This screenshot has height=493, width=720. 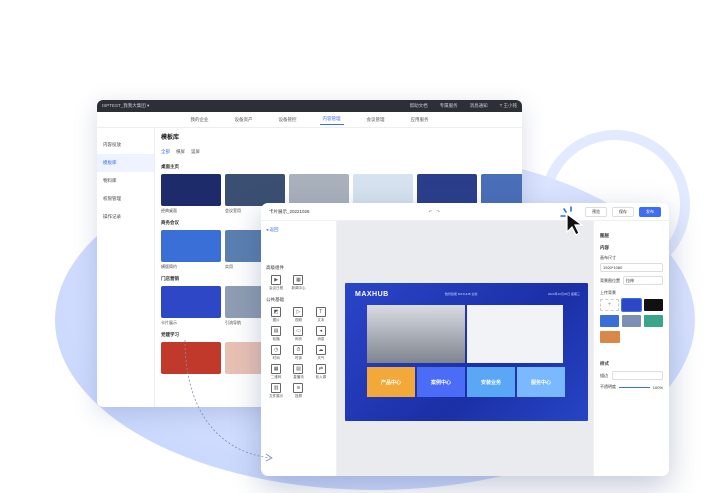 What do you see at coordinates (438, 212) in the screenshot?
I see `redo-icon: ↷` at bounding box center [438, 212].